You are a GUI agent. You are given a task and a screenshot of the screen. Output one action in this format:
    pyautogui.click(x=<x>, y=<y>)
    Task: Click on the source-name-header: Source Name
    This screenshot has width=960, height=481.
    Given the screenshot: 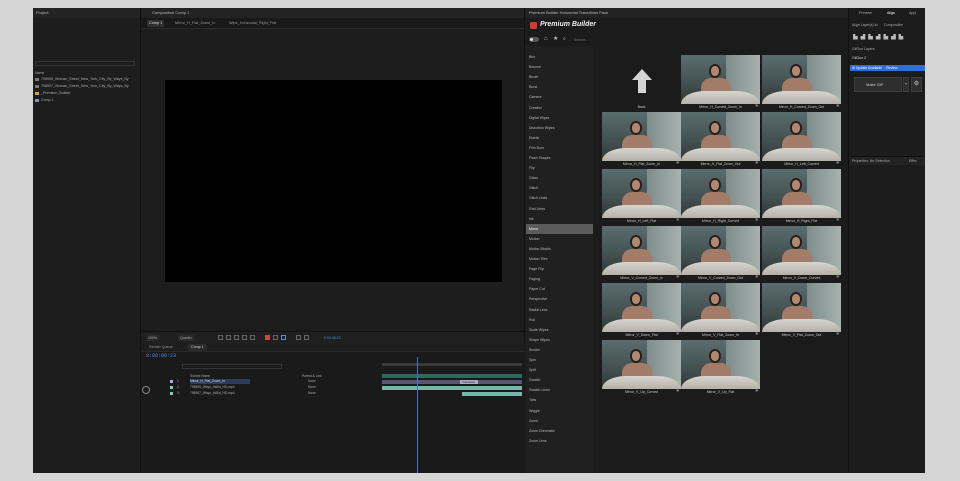 What is the action you would take?
    pyautogui.click(x=200, y=376)
    